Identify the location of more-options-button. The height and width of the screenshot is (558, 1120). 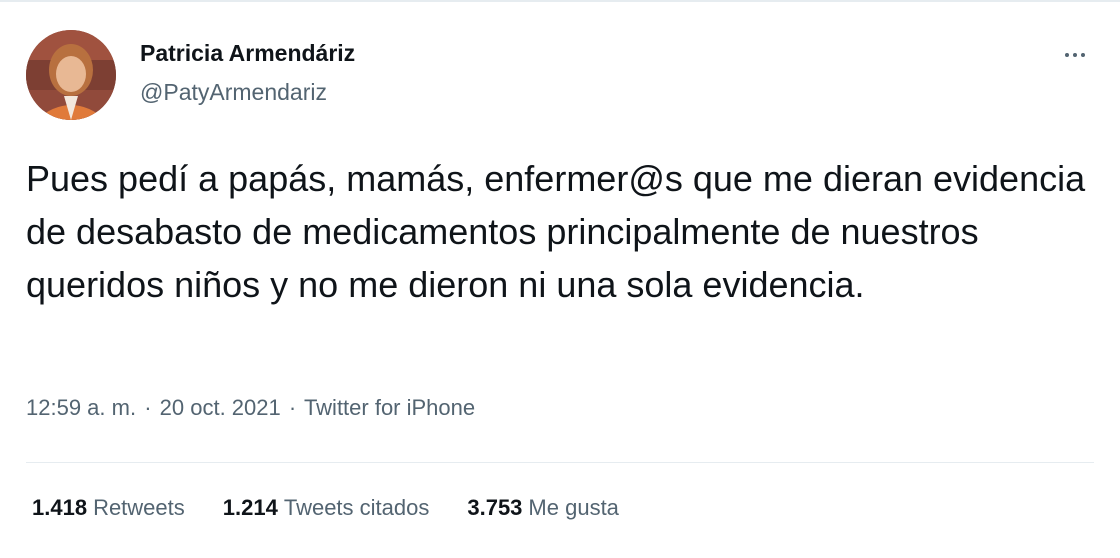
(1075, 55).